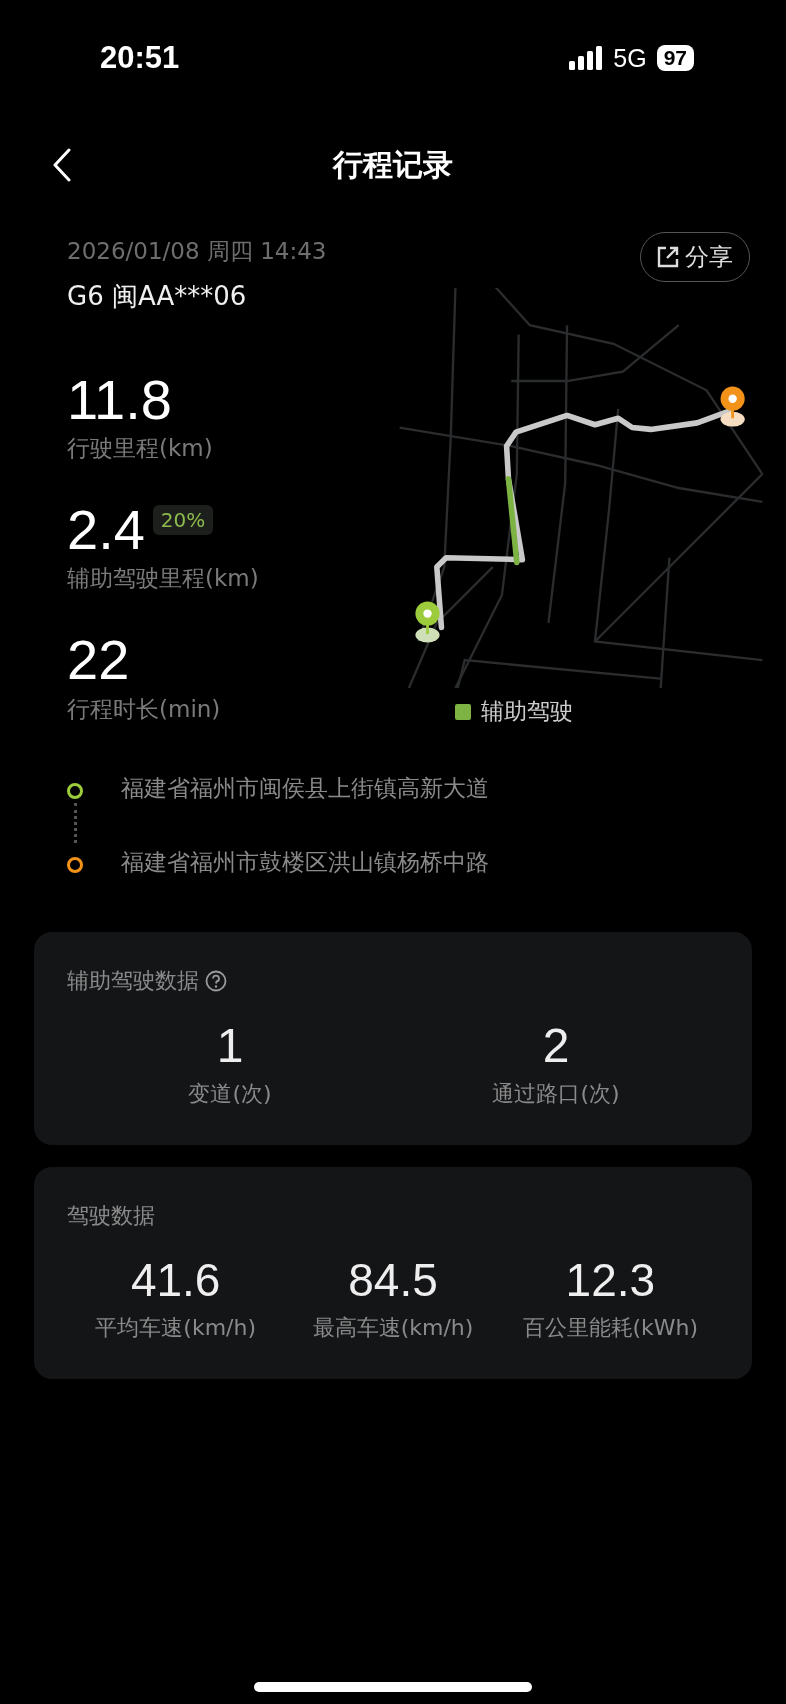  What do you see at coordinates (230, 1093) in the screenshot?
I see `metric-label: 变道(次)` at bounding box center [230, 1093].